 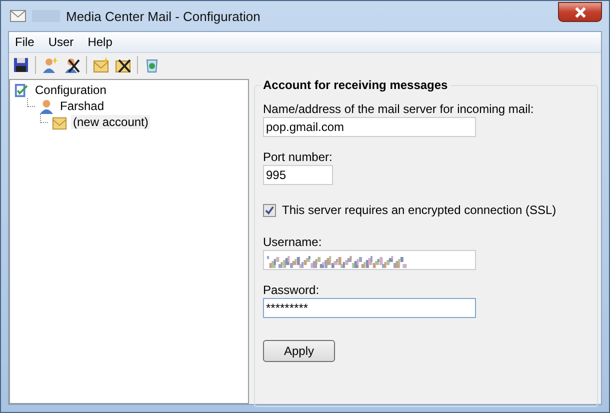 What do you see at coordinates (297, 157) in the screenshot?
I see `field-label: Port number:` at bounding box center [297, 157].